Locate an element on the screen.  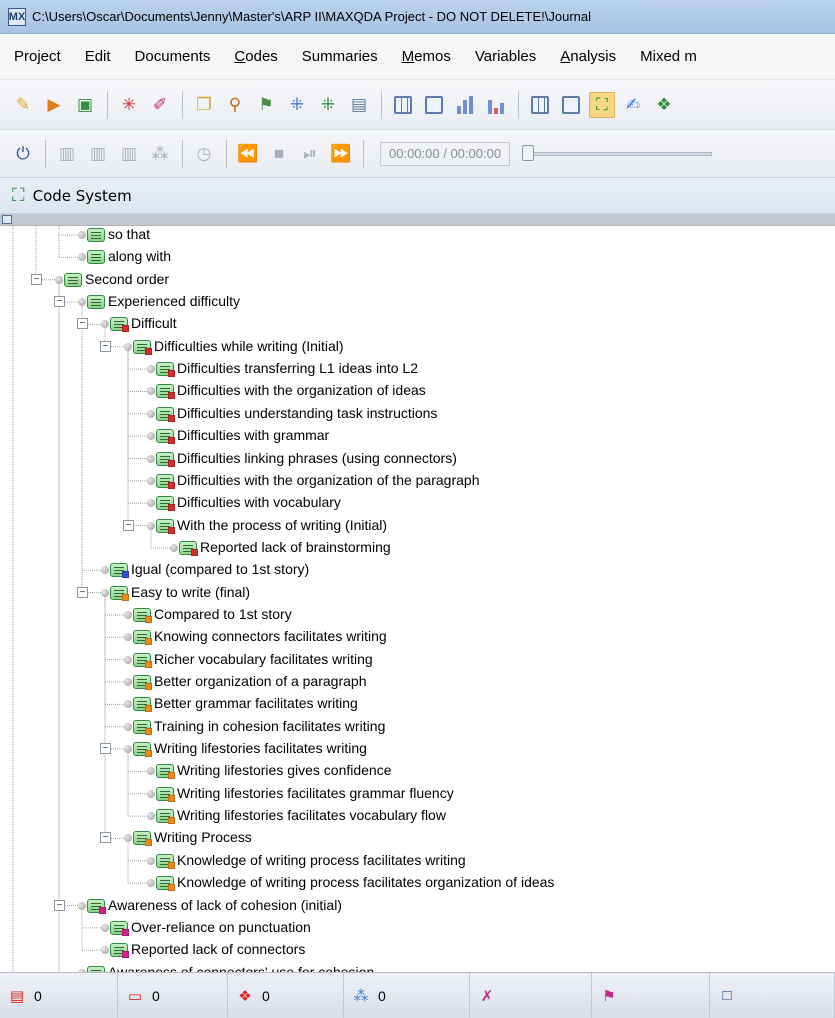
tree-node: Reported lack of connectors is located at coordinates (417, 950).